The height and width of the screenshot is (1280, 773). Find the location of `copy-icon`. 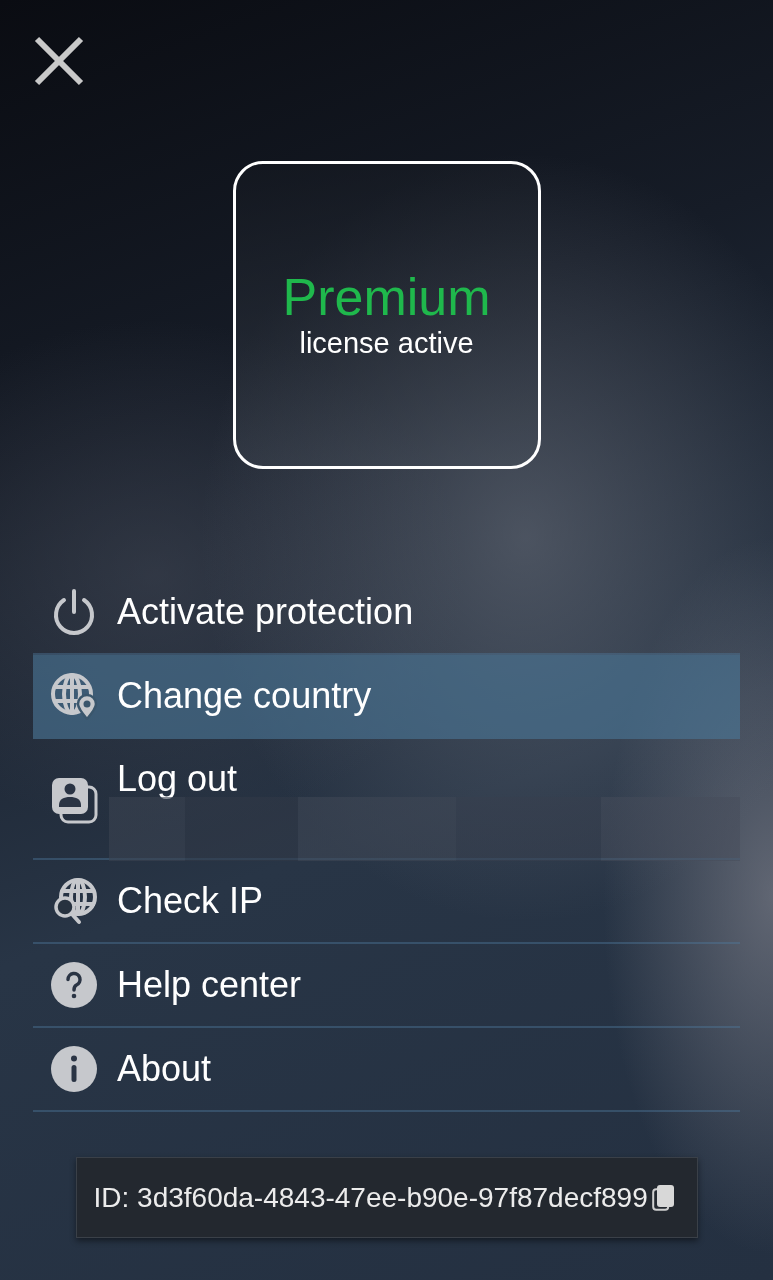

copy-icon is located at coordinates (662, 1197).